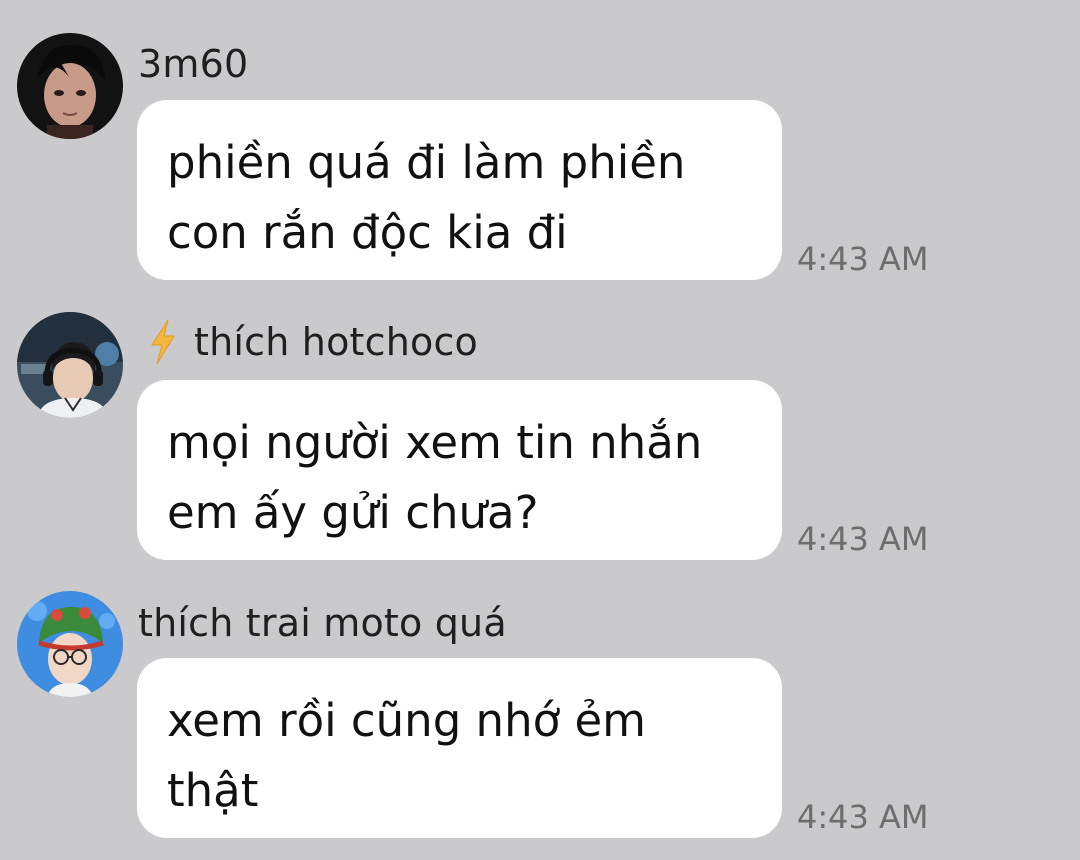 This screenshot has width=1080, height=860. What do you see at coordinates (406, 755) in the screenshot?
I see `message-text: xem rồi cũng nhớ ẻm thật` at bounding box center [406, 755].